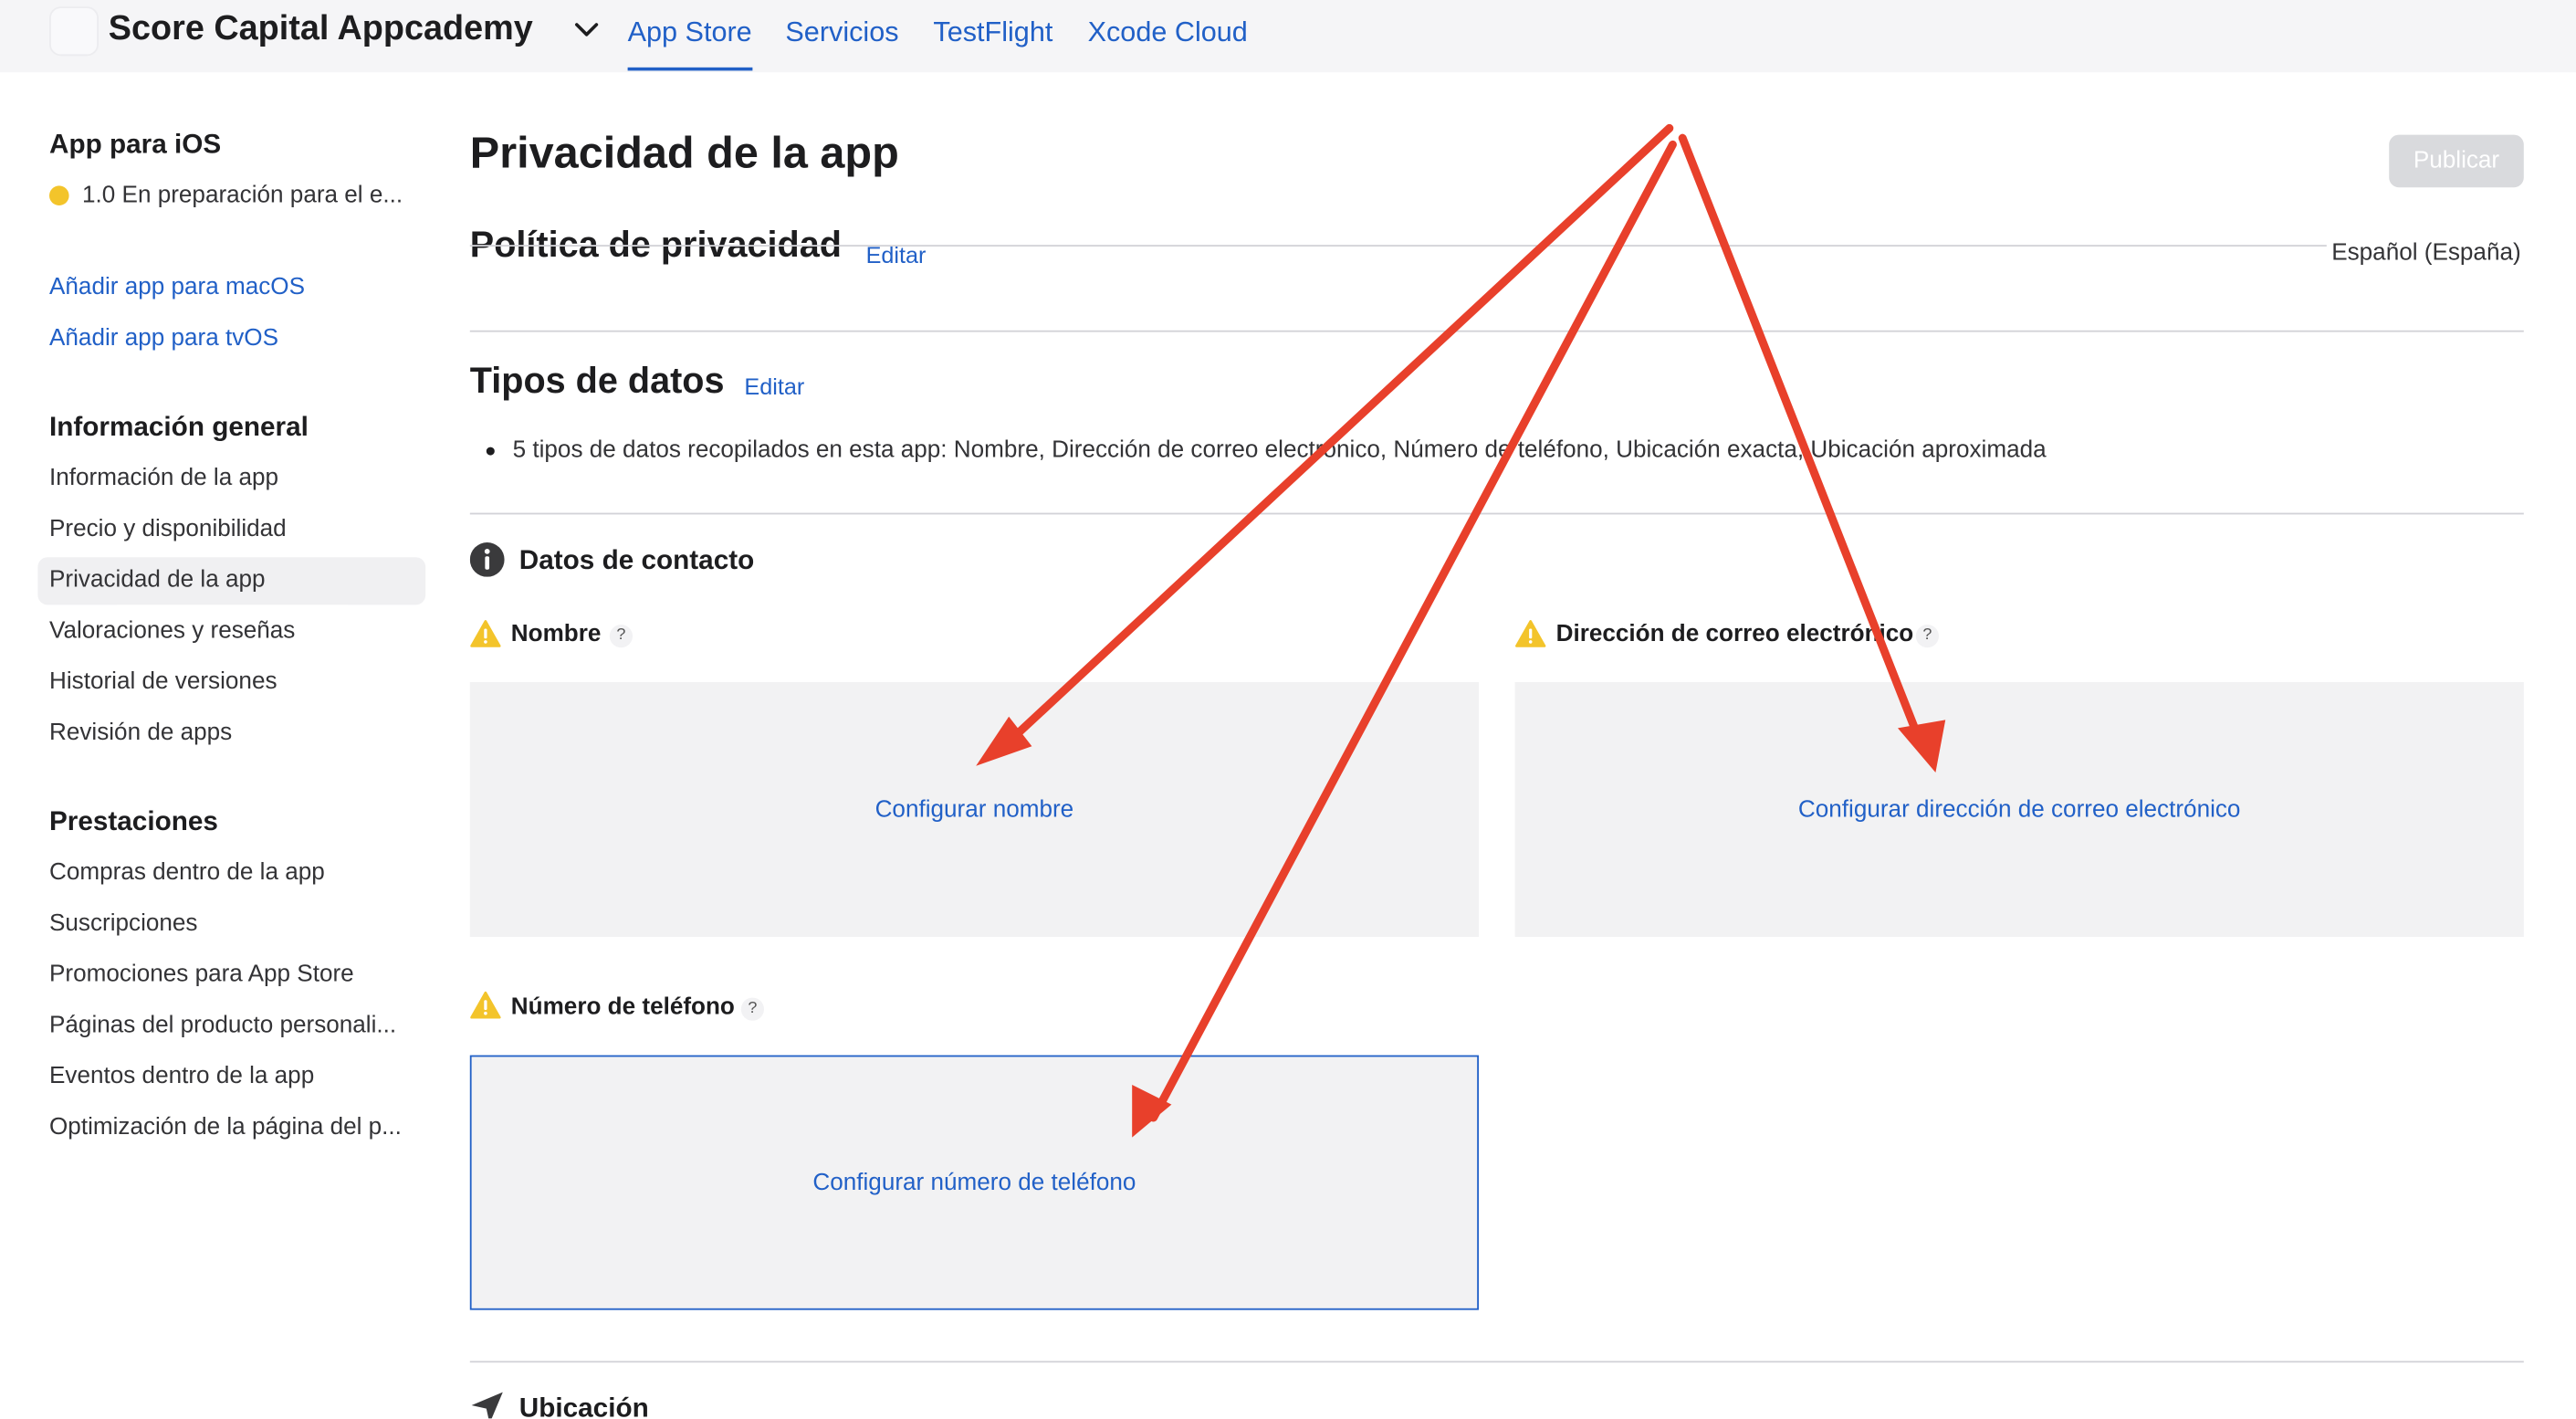 The height and width of the screenshot is (1419, 2576). Describe the element at coordinates (487, 1405) in the screenshot. I see `location-arrow-icon` at that location.